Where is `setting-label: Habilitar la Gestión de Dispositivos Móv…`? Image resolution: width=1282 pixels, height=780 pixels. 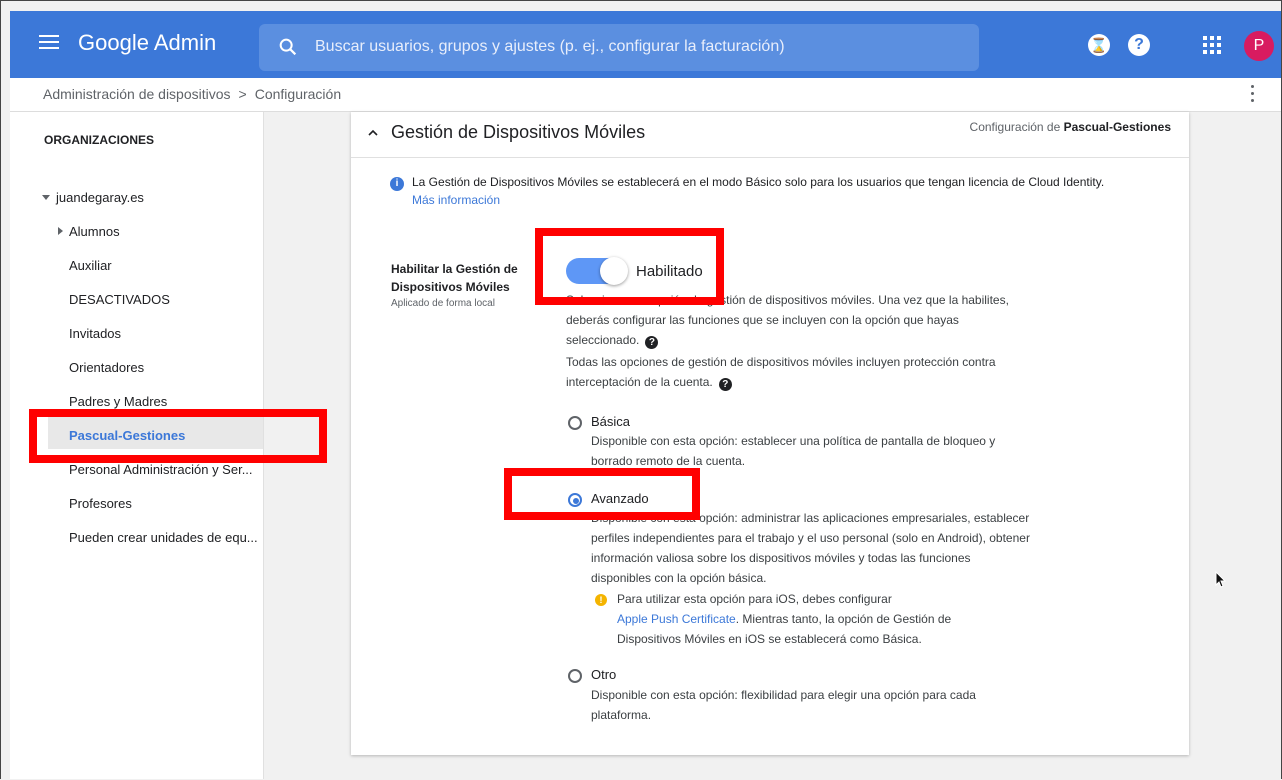
setting-label: Habilitar la Gestión de Dispositivos Móv… is located at coordinates (454, 278).